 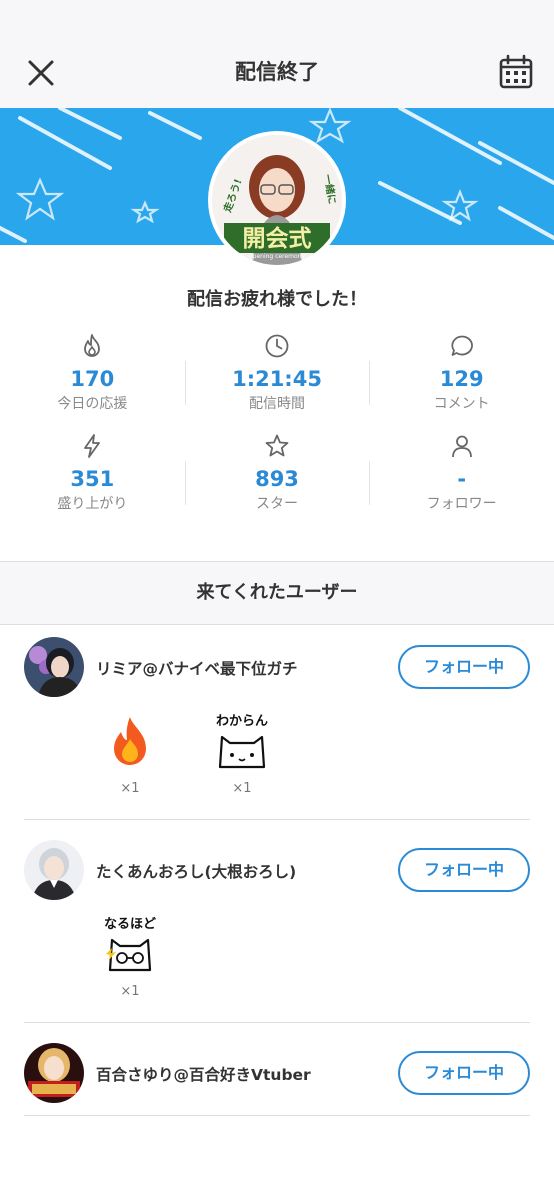 I want to click on user-list-item: 百合さゆり@百合好きVtuber フォロー中, so click(x=277, y=1073).